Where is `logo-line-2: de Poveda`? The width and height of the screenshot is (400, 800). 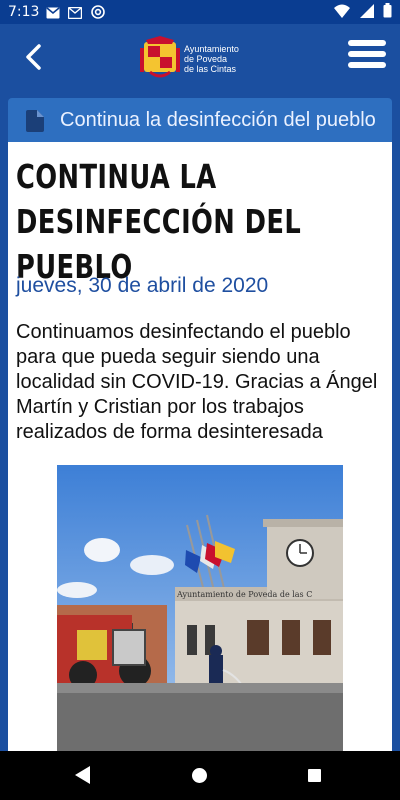
logo-line-2: de Poveda is located at coordinates (206, 59).